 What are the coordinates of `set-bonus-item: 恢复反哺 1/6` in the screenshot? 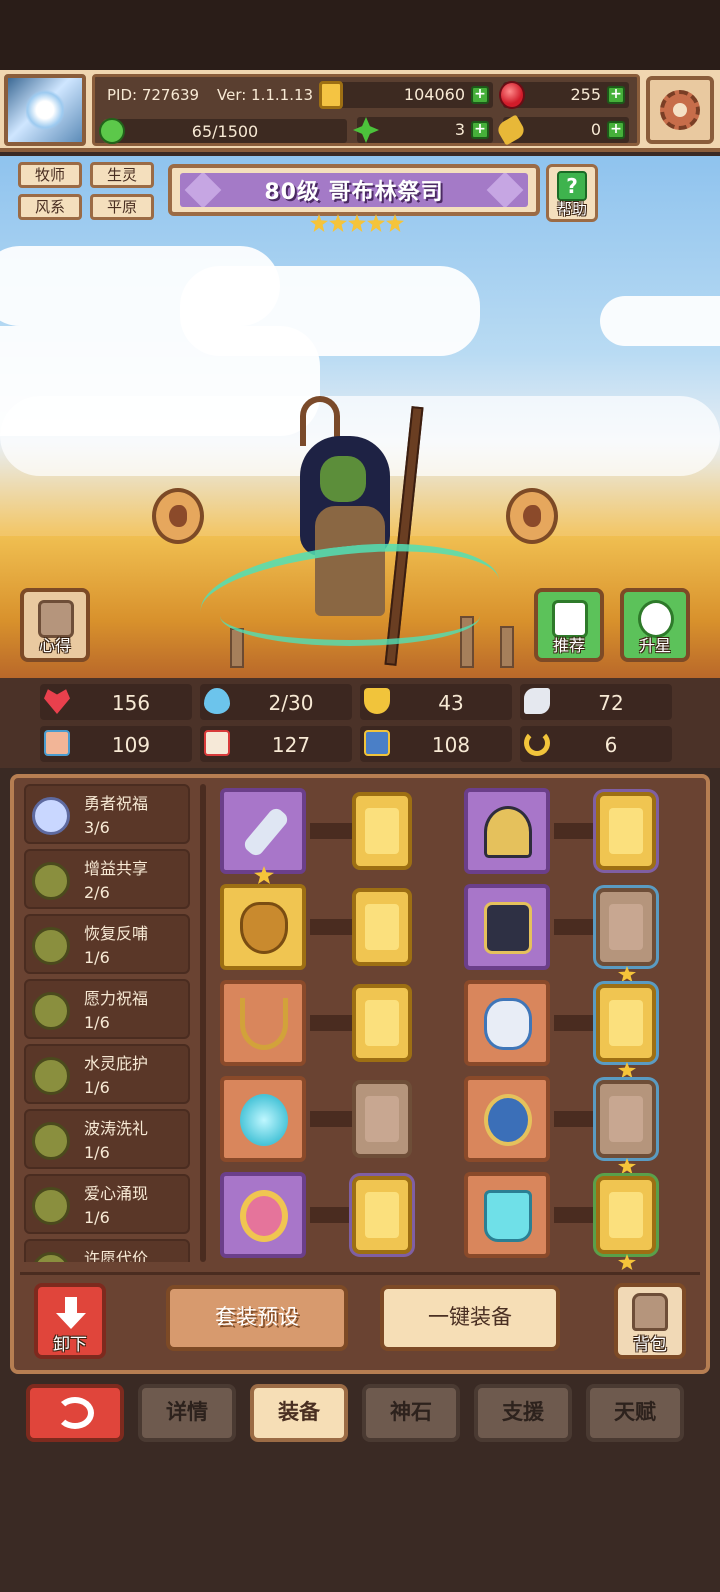 It's located at (107, 944).